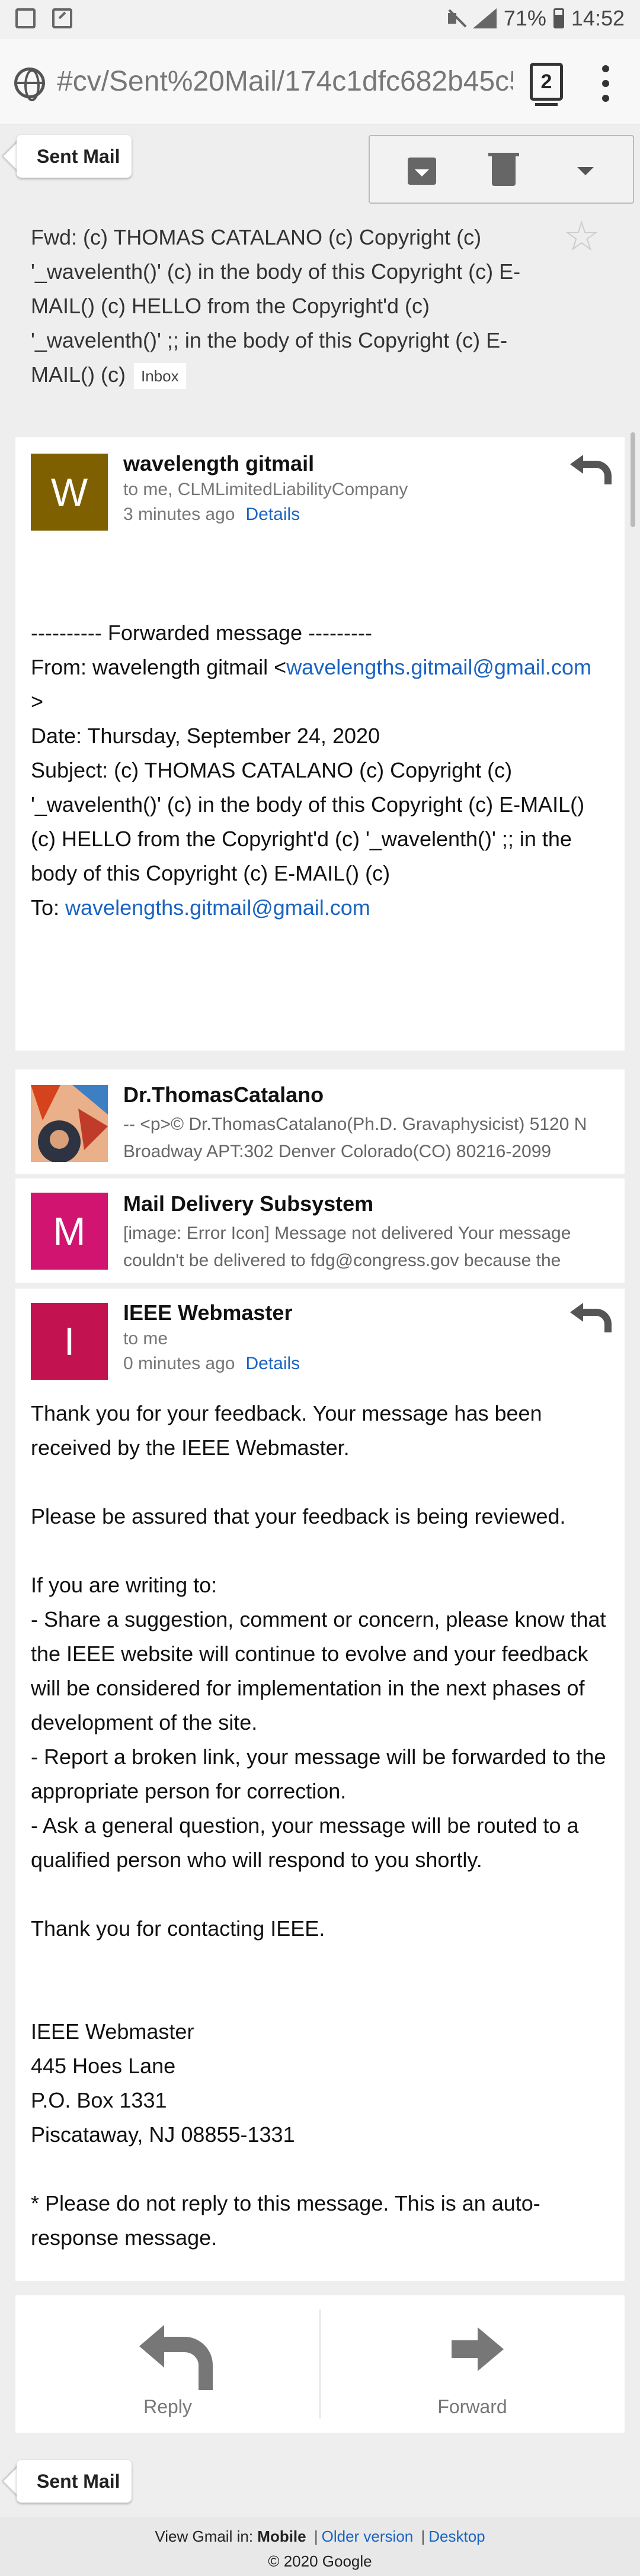 This screenshot has height=2576, width=640. What do you see at coordinates (558, 18) in the screenshot?
I see `battery-icon` at bounding box center [558, 18].